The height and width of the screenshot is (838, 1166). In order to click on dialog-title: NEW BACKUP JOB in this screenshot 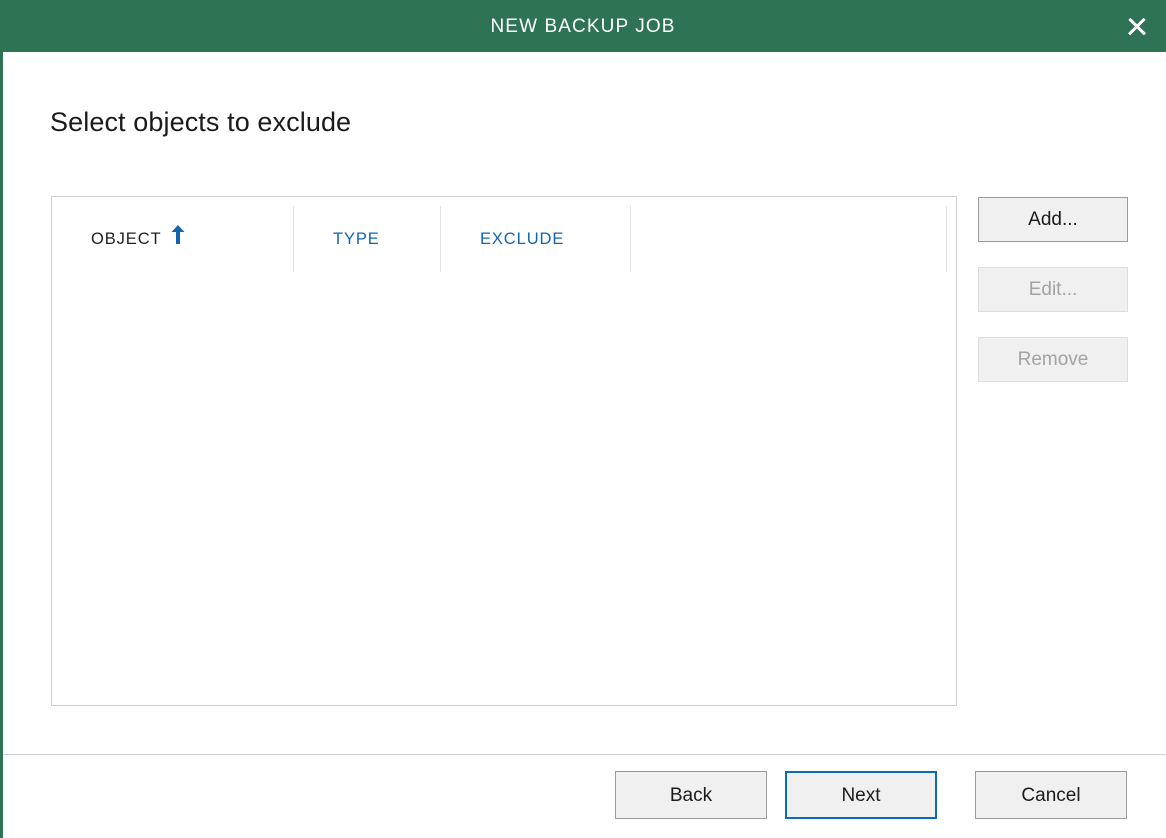, I will do `click(583, 26)`.